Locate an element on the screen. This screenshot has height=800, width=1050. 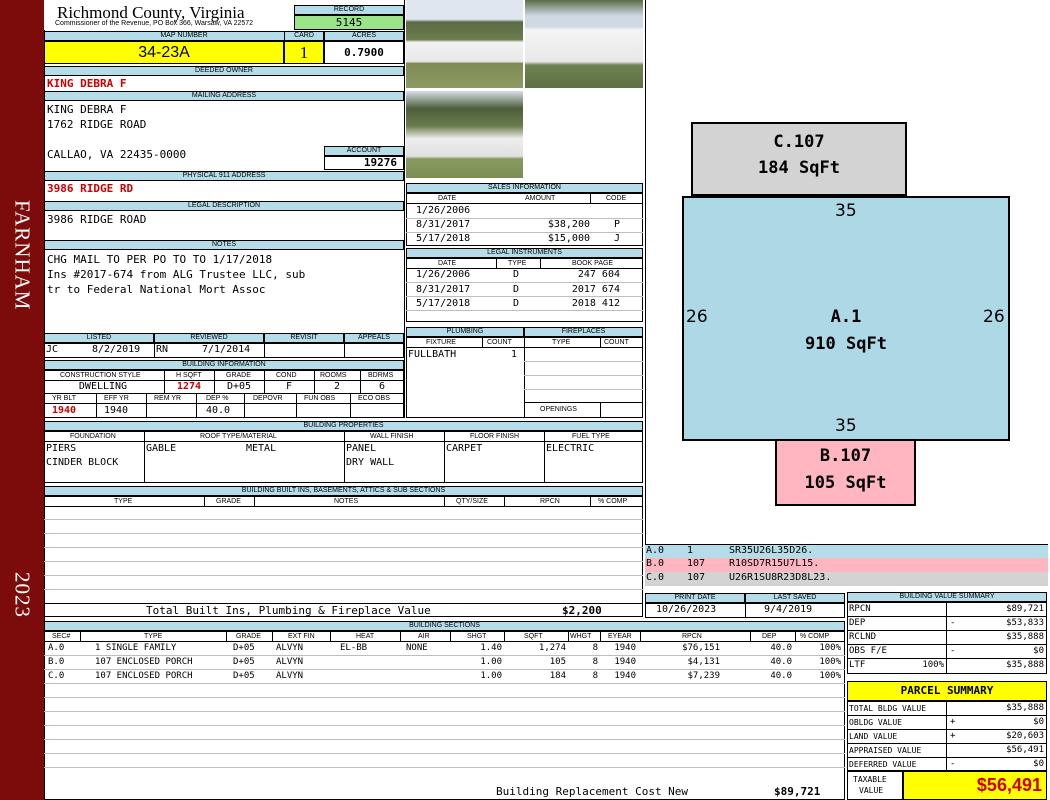
summary-key: LTF is located at coordinates (857, 665).